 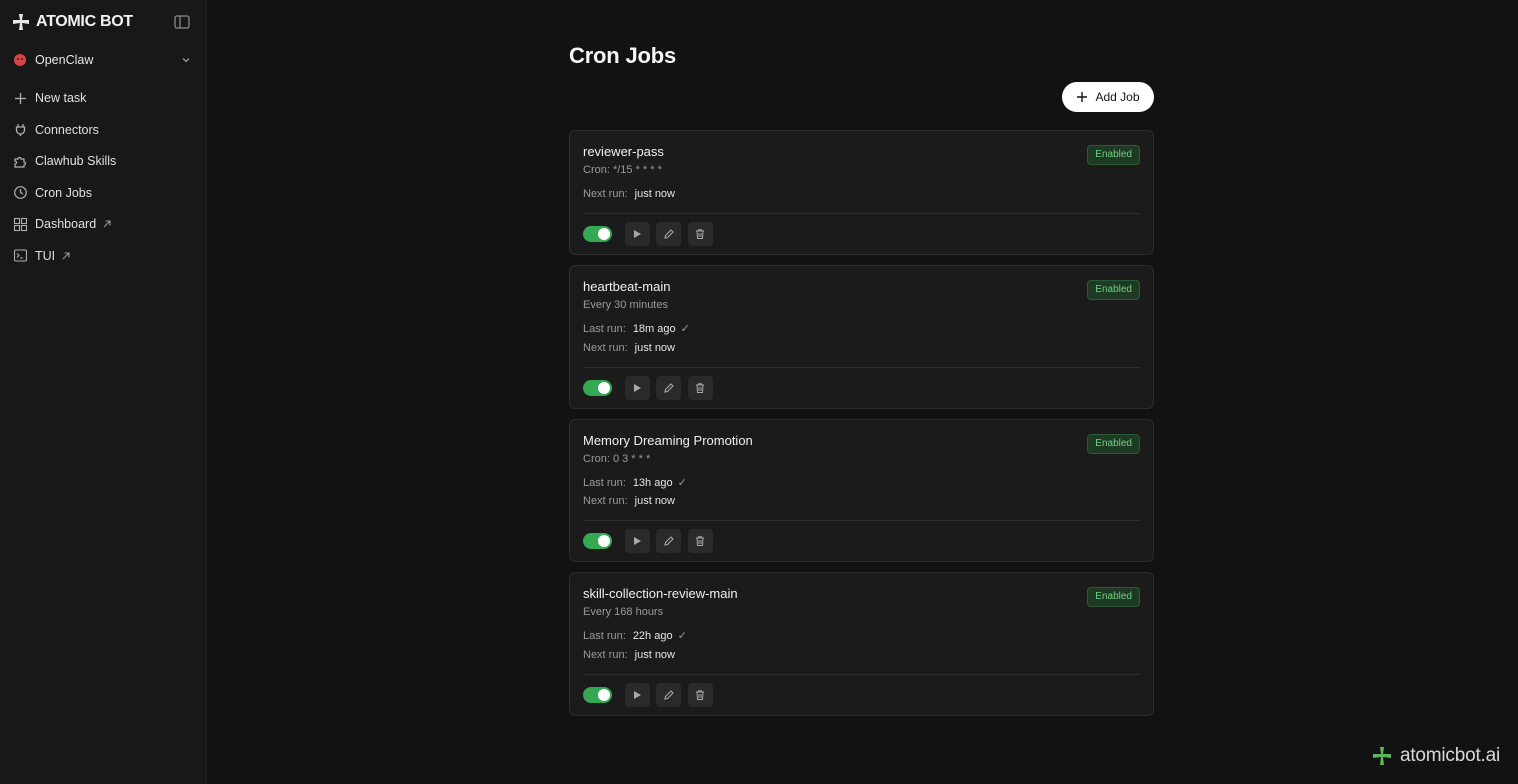 I want to click on atomic-bot-logo-icon, so click(x=21, y=22).